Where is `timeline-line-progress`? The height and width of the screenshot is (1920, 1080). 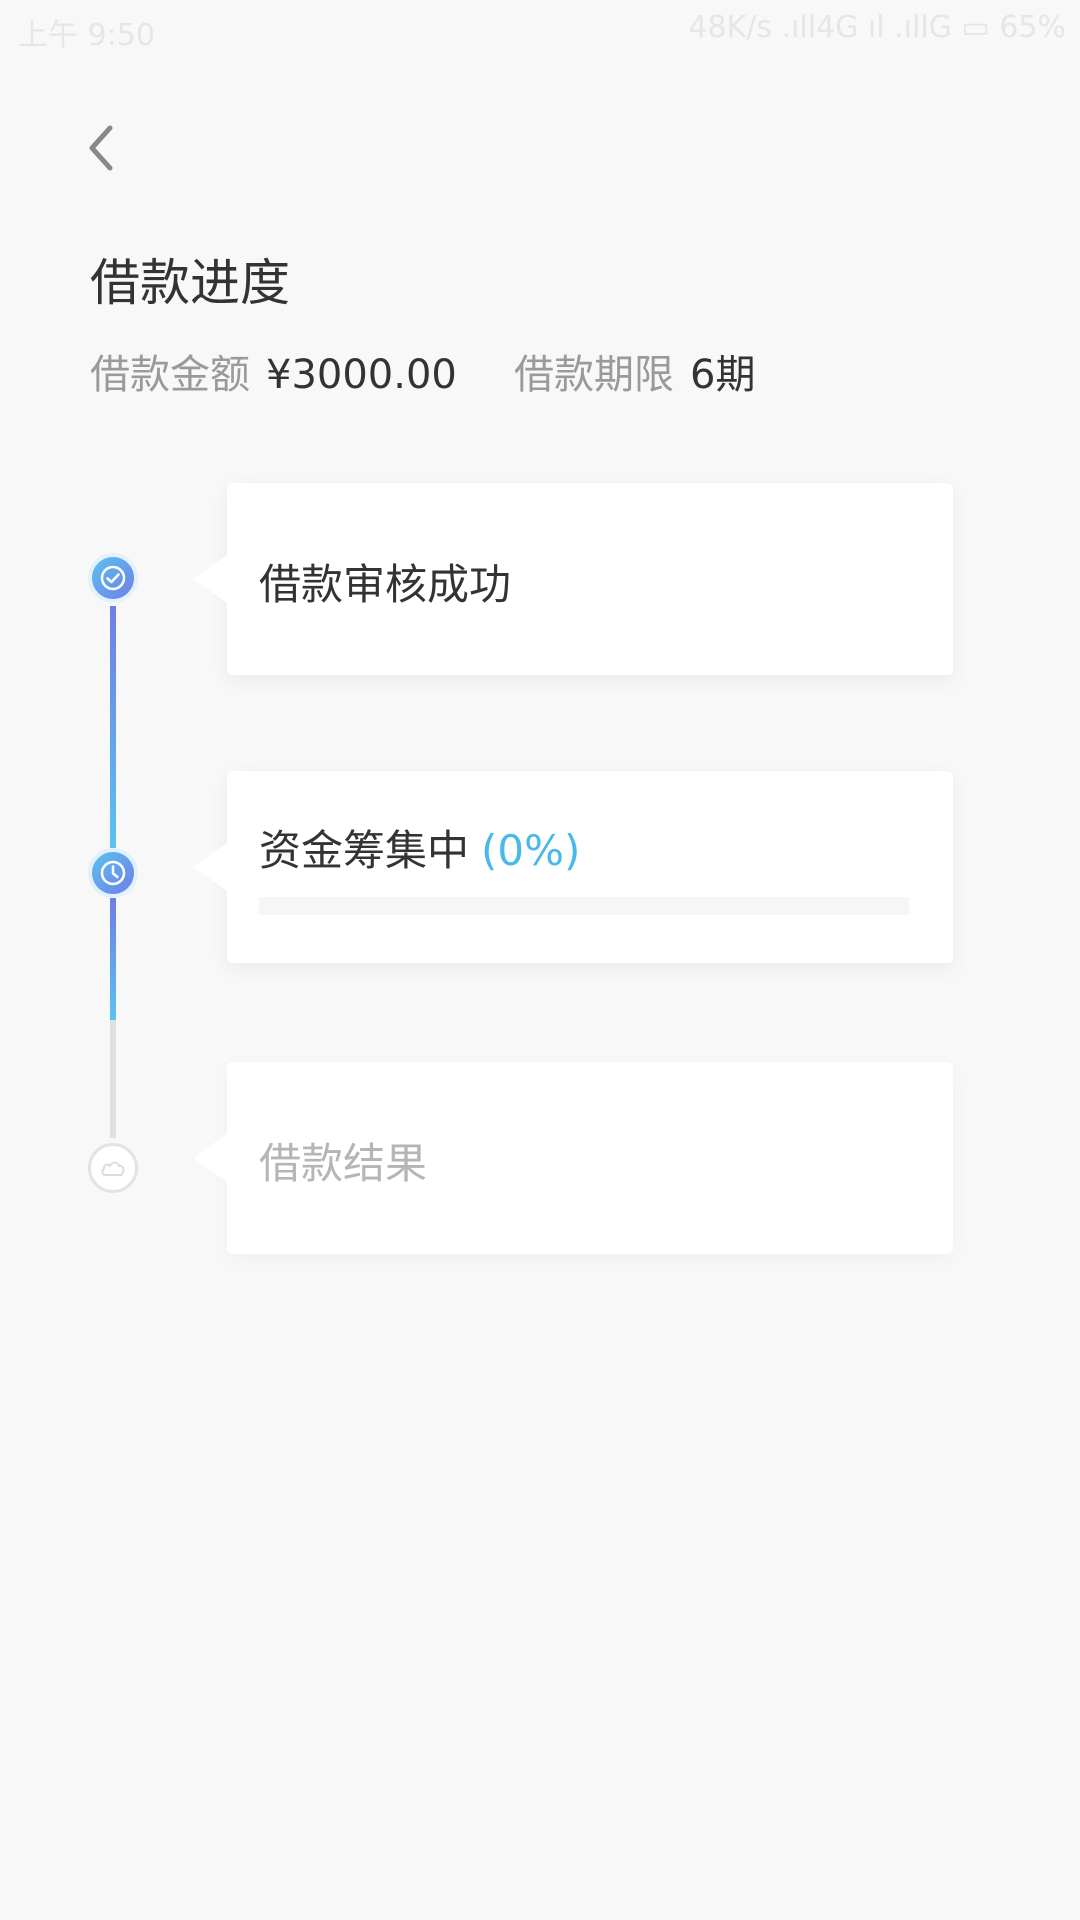 timeline-line-progress is located at coordinates (113, 959).